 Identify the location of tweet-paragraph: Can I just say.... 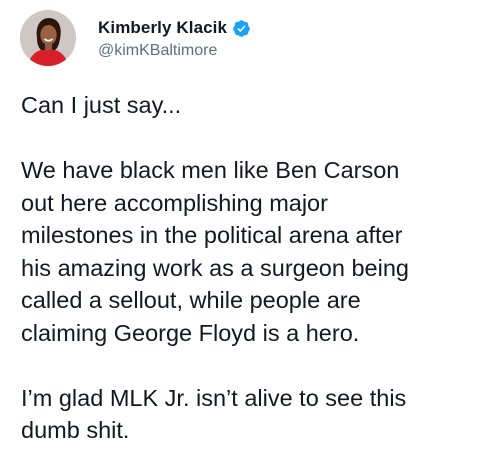
(256, 105).